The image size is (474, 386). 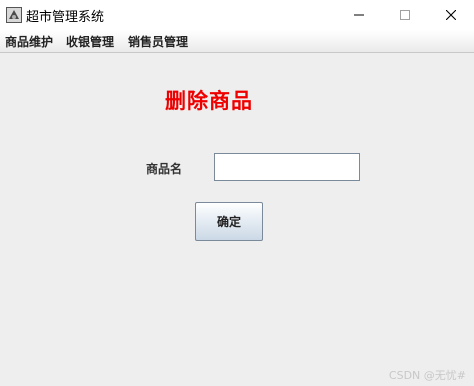 What do you see at coordinates (237, 15) in the screenshot?
I see `title-bar: 超市管理系统` at bounding box center [237, 15].